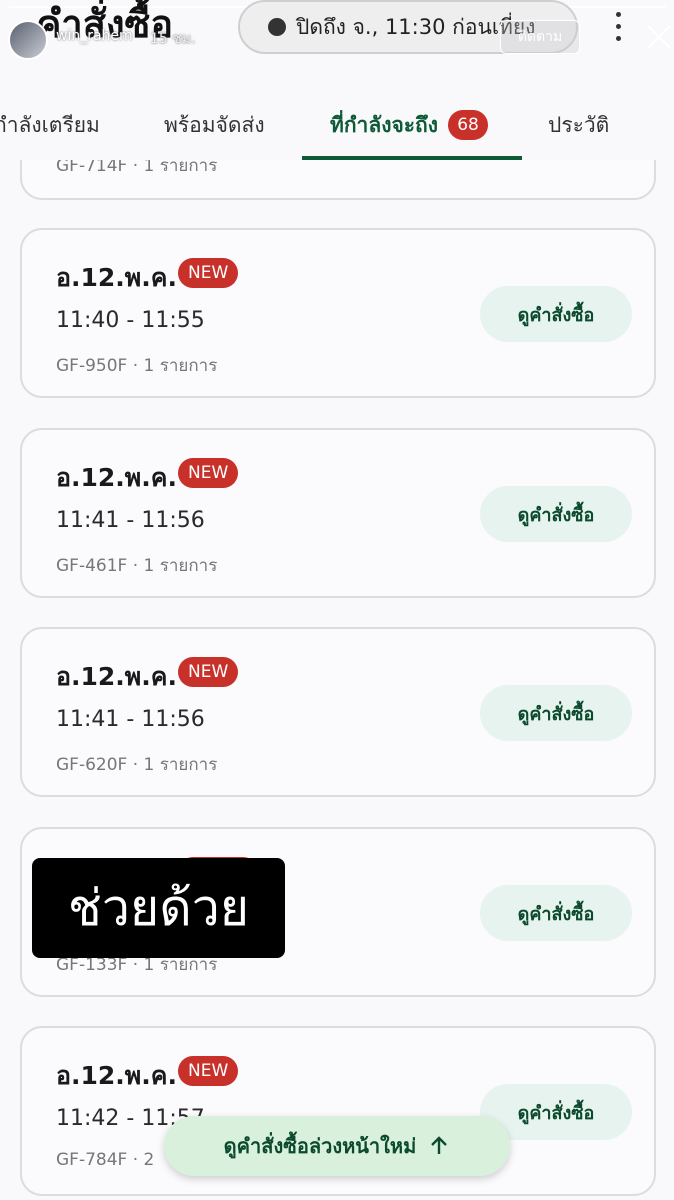  What do you see at coordinates (439, 1145) in the screenshot?
I see `arrow-up-icon` at bounding box center [439, 1145].